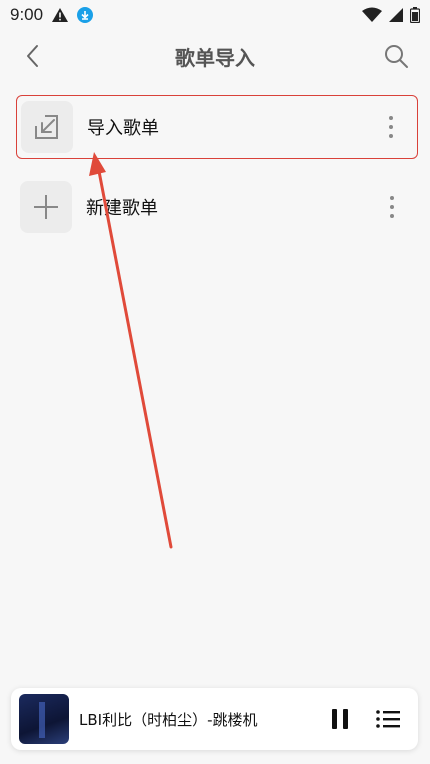 The height and width of the screenshot is (764, 430). Describe the element at coordinates (85, 15) in the screenshot. I see `download-icon` at that location.